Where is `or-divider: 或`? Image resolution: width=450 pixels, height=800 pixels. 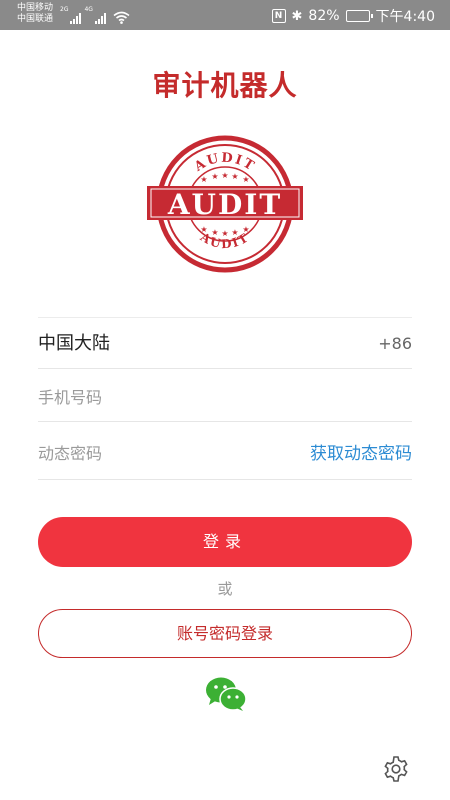
or-divider: 或 is located at coordinates (225, 589).